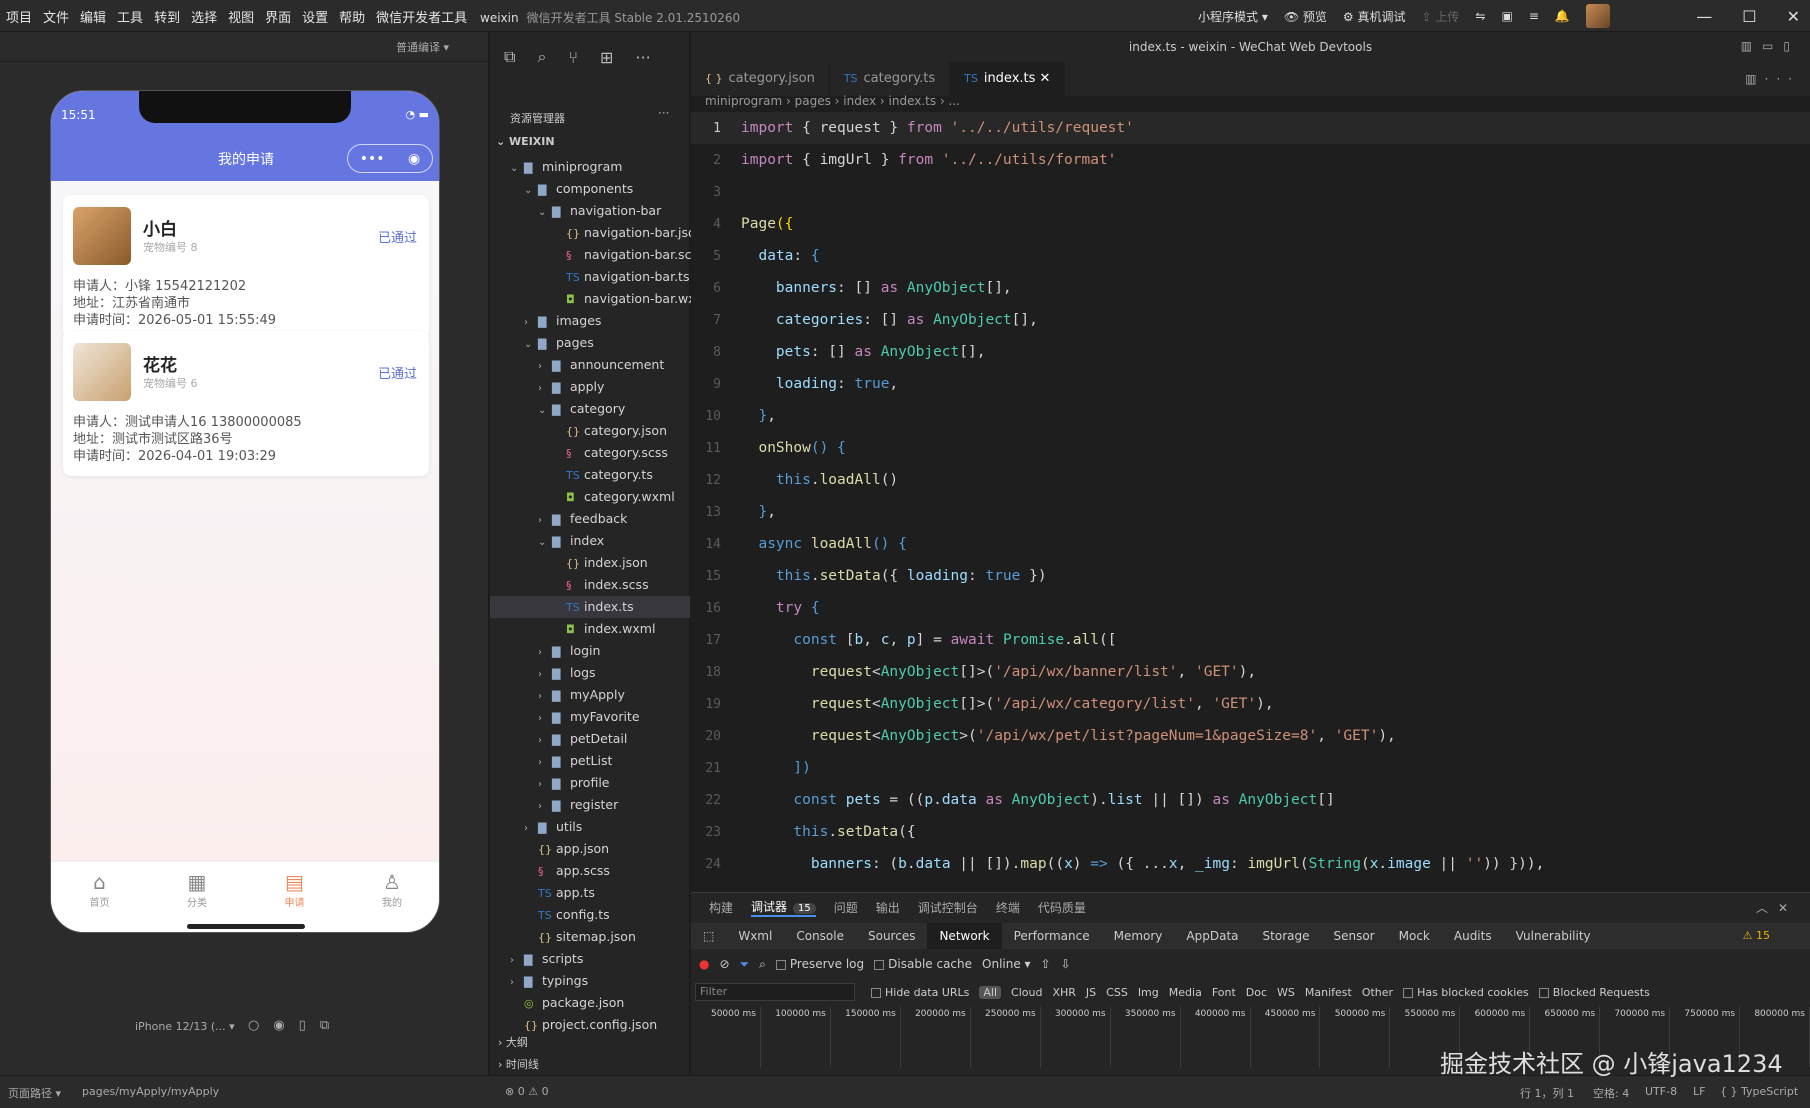 This screenshot has width=1810, height=1108. What do you see at coordinates (241, 16) in the screenshot?
I see `menu-item: 视图` at bounding box center [241, 16].